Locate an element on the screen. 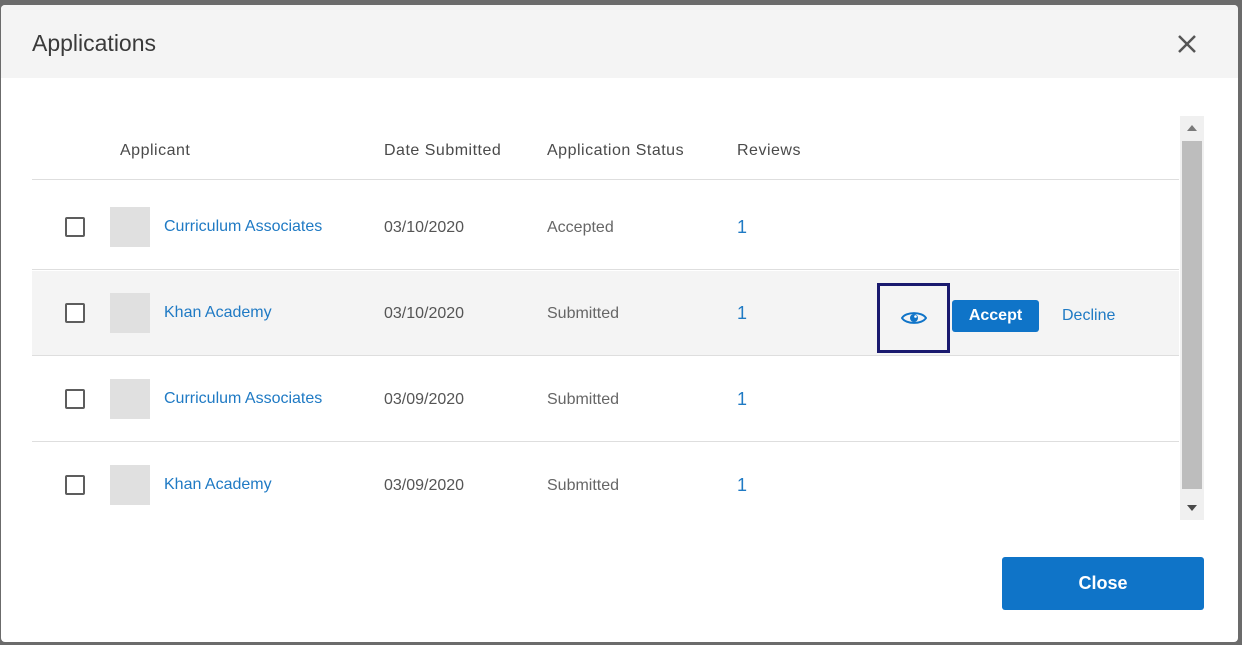 This screenshot has height=645, width=1242. table-row: Khan Academy 03/09/2020 Submitted 1 is located at coordinates (605, 485).